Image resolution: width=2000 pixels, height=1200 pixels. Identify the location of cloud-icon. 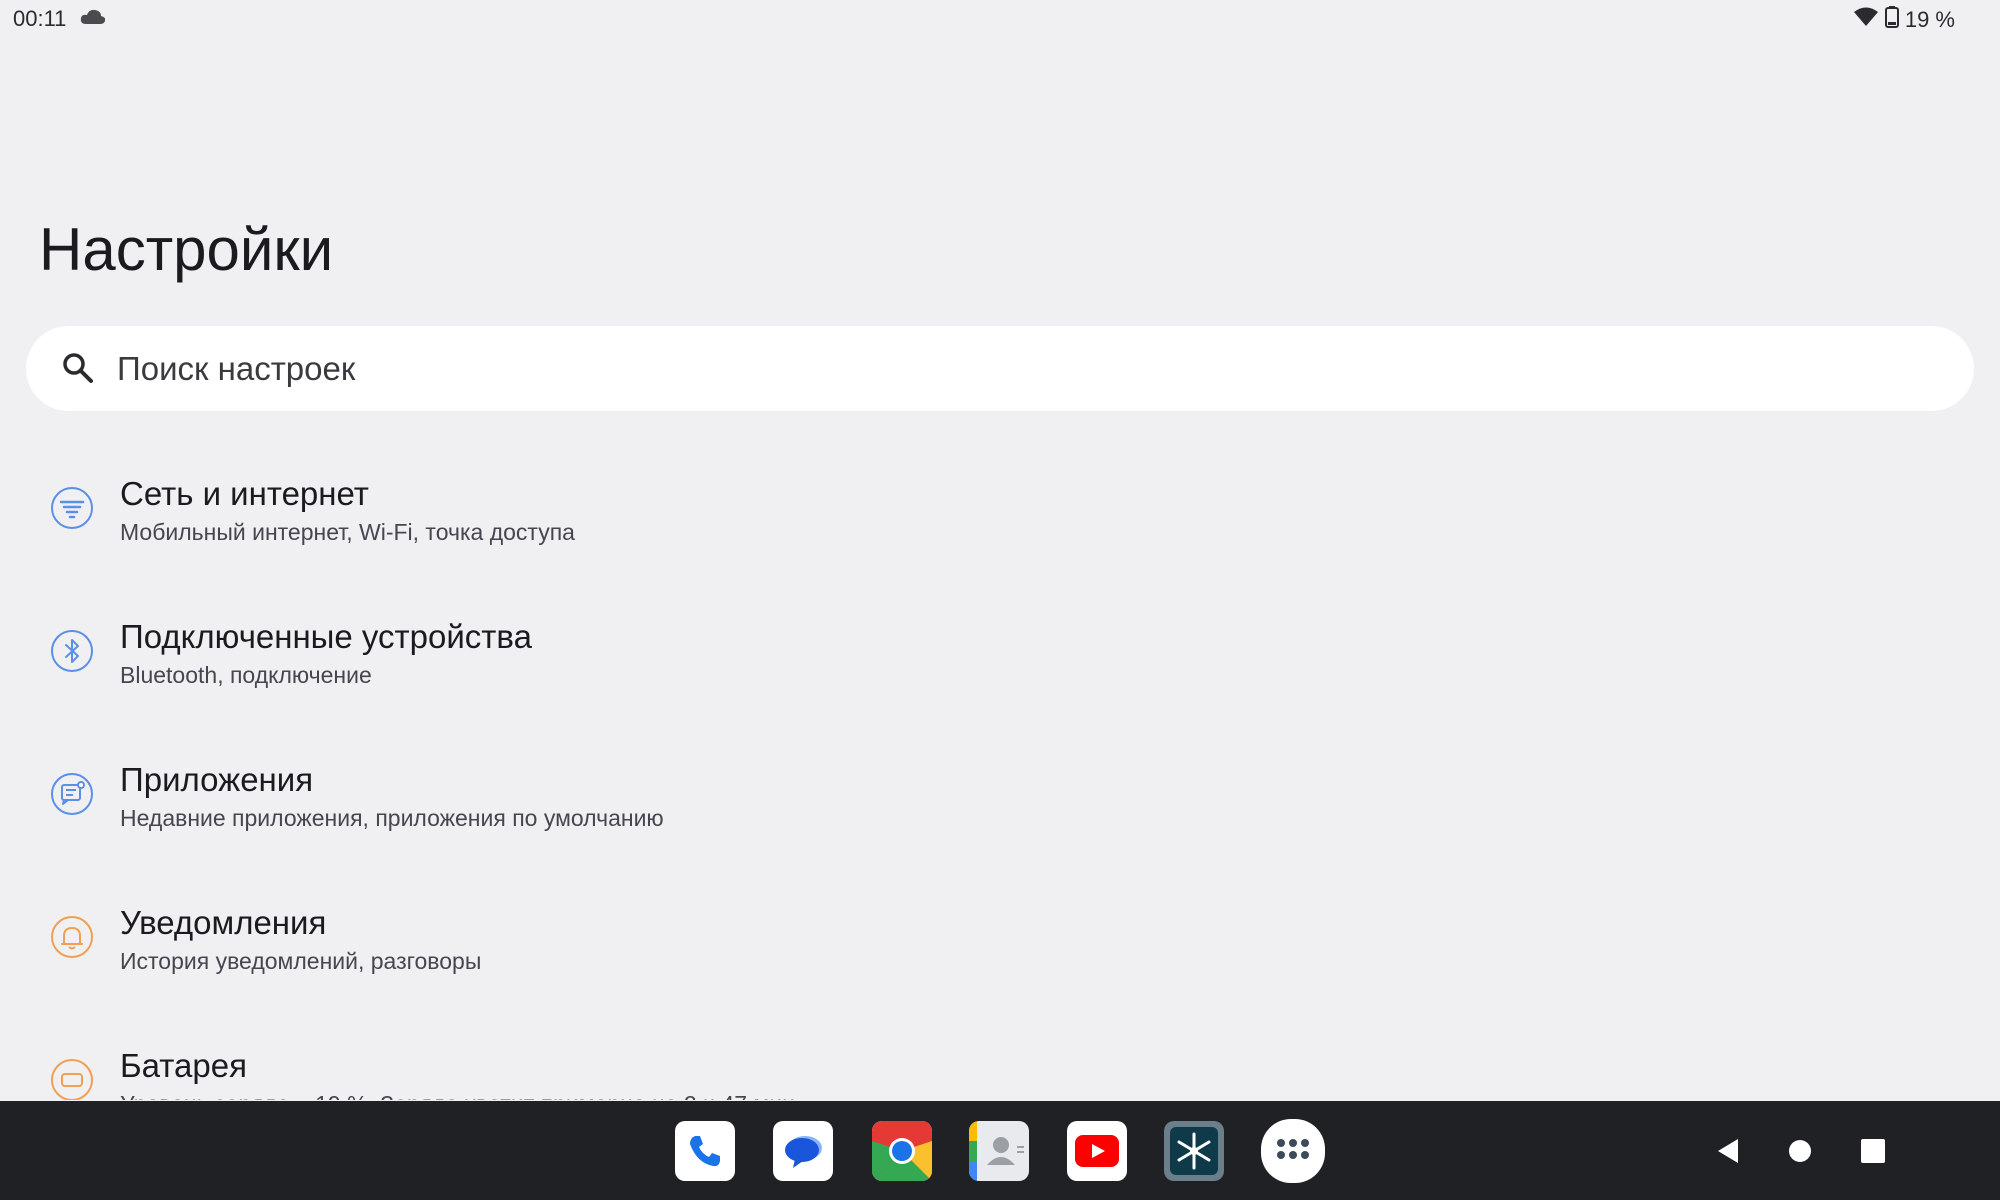
(93, 19).